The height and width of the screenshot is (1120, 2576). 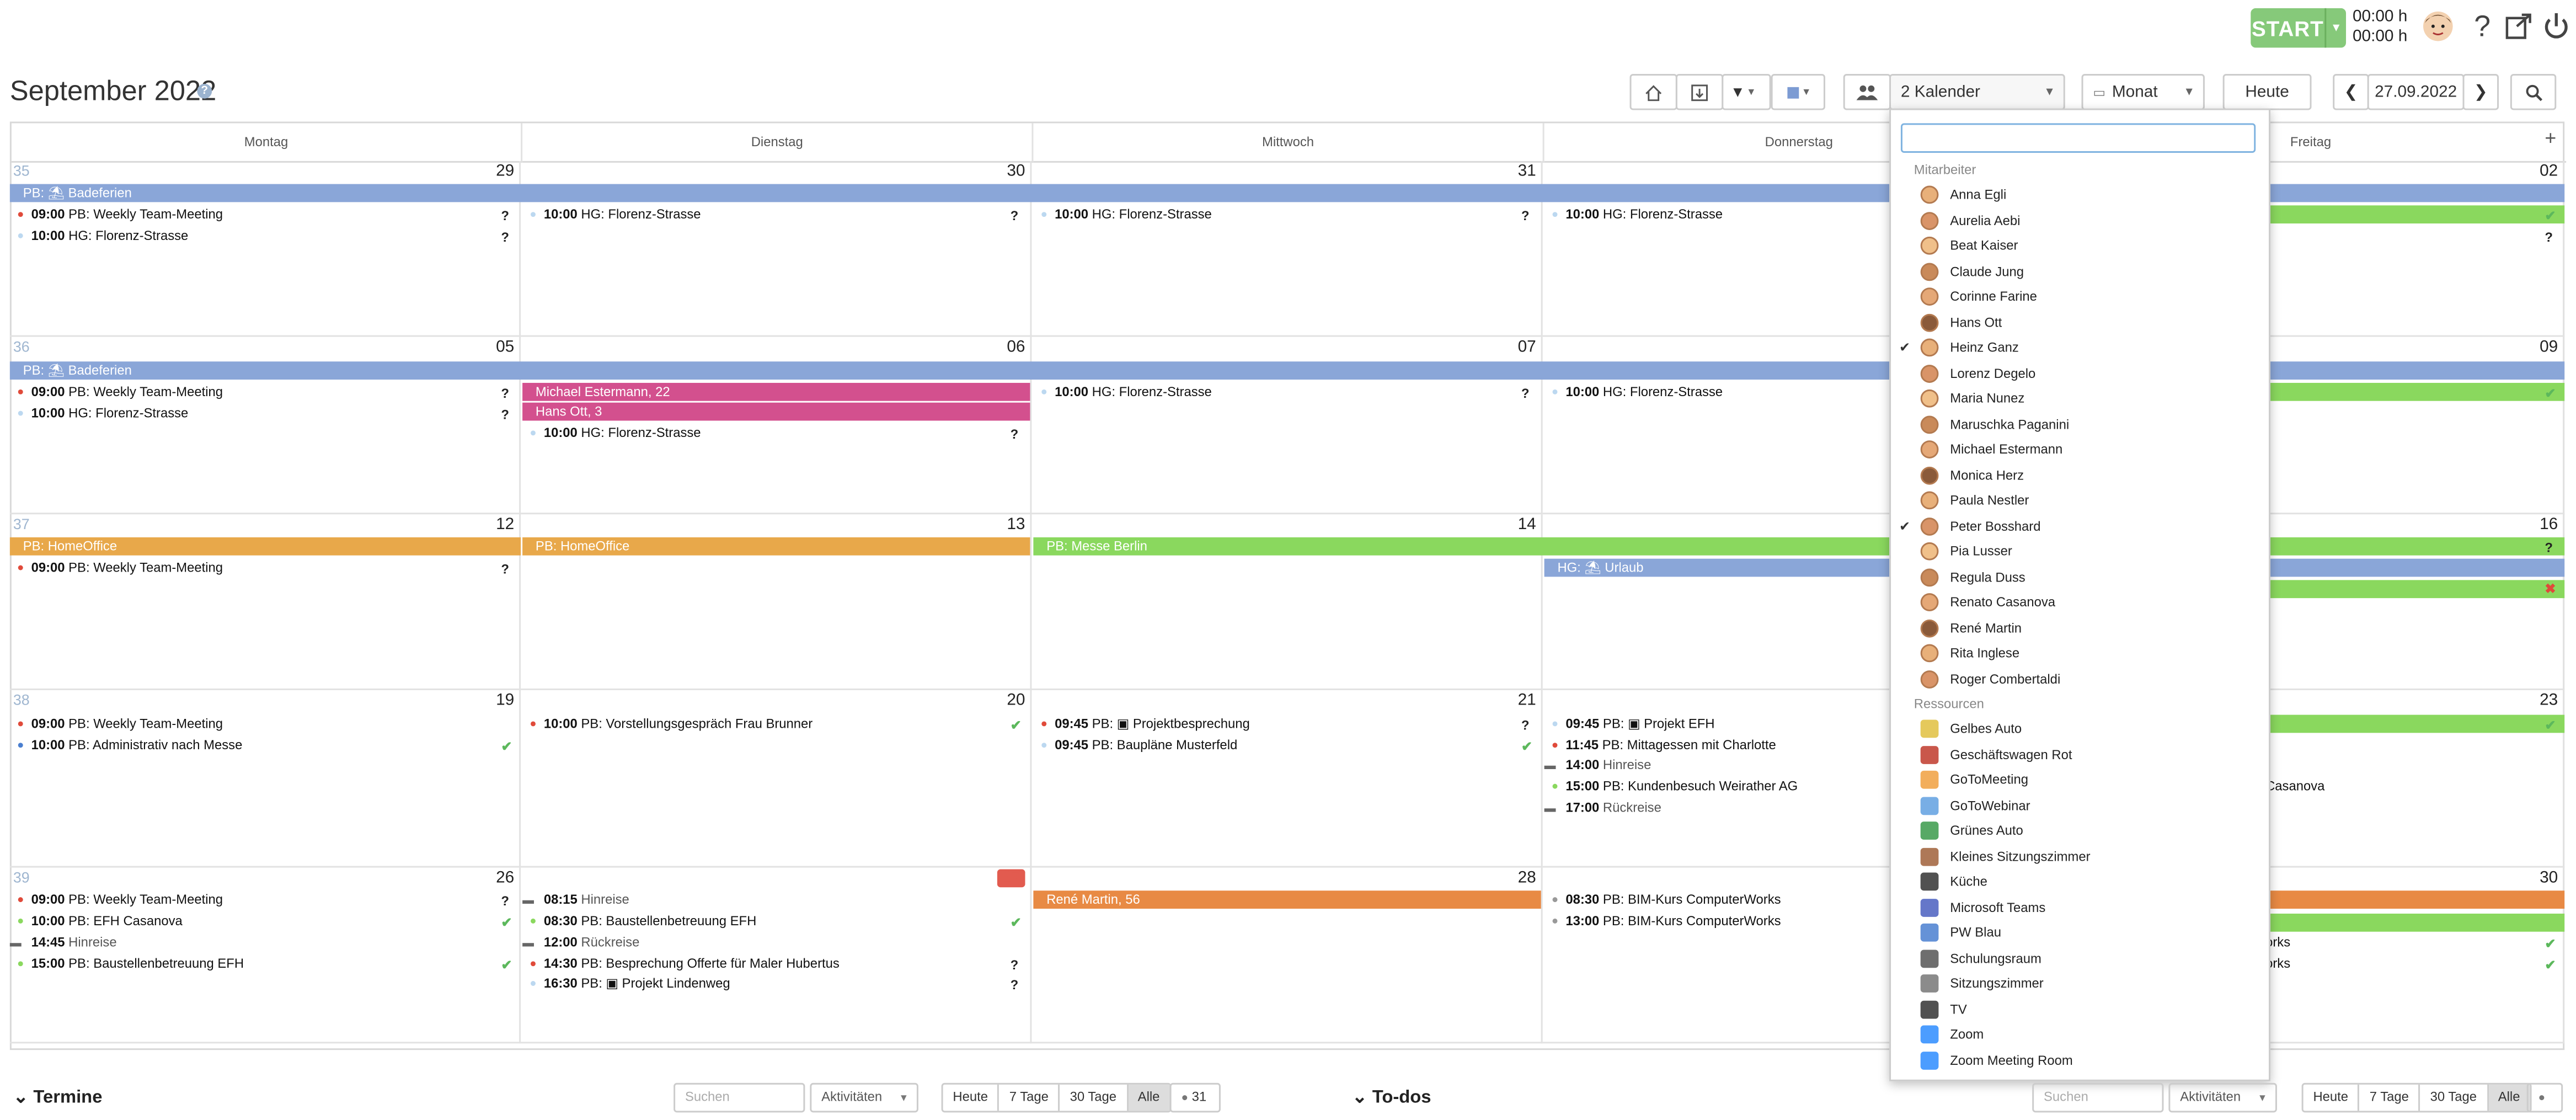 I want to click on calendar-option-staff: René Martin, so click(x=2078, y=627).